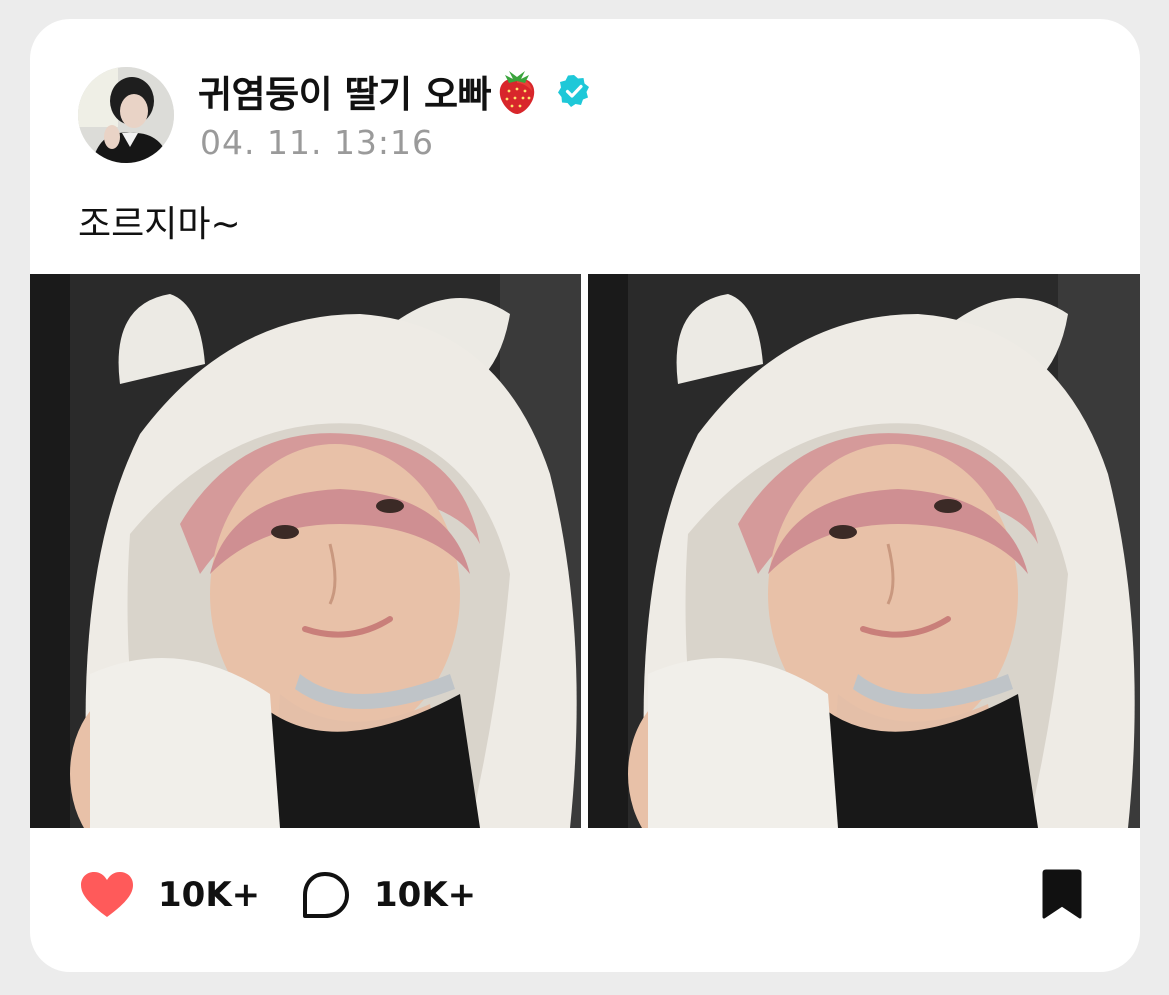 This screenshot has height=995, width=1169. Describe the element at coordinates (585, 895) in the screenshot. I see `post-actions-bar: 10K+ 10K+` at that location.